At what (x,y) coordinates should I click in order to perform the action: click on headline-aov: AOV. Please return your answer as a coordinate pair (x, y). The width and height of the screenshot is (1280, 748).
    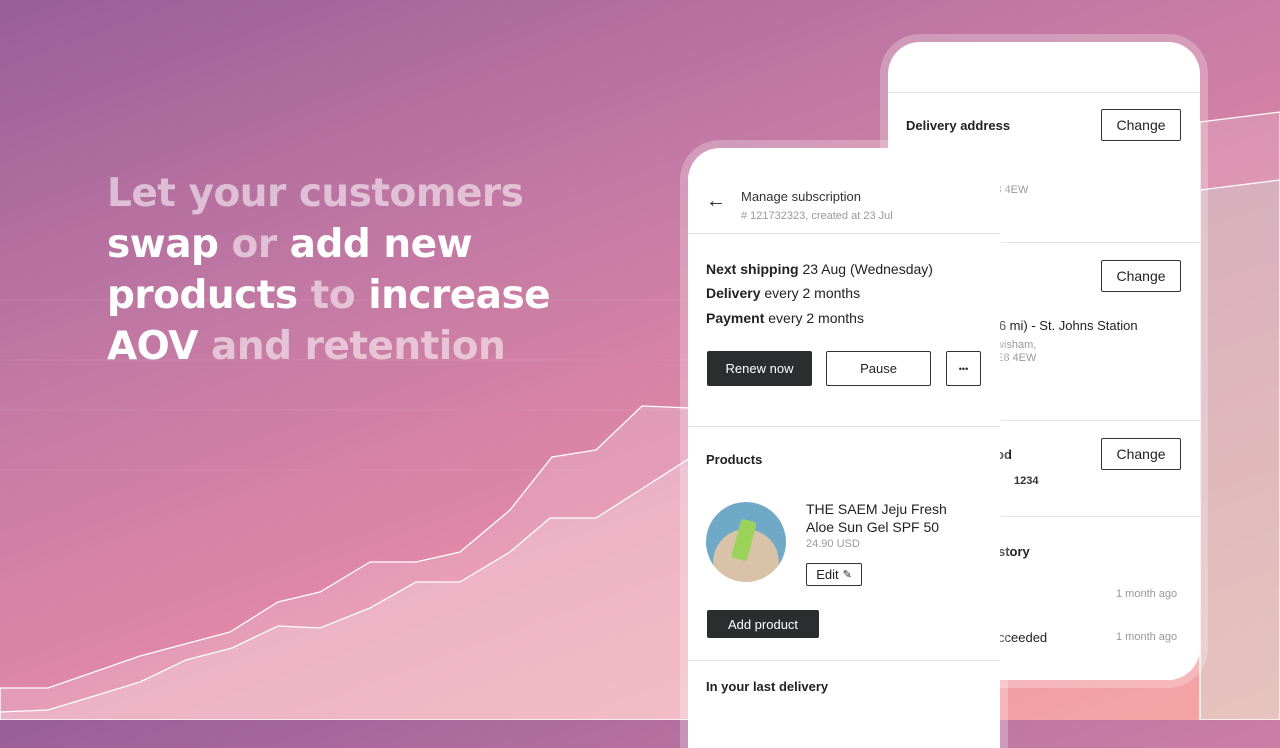
    Looking at the image, I should click on (152, 346).